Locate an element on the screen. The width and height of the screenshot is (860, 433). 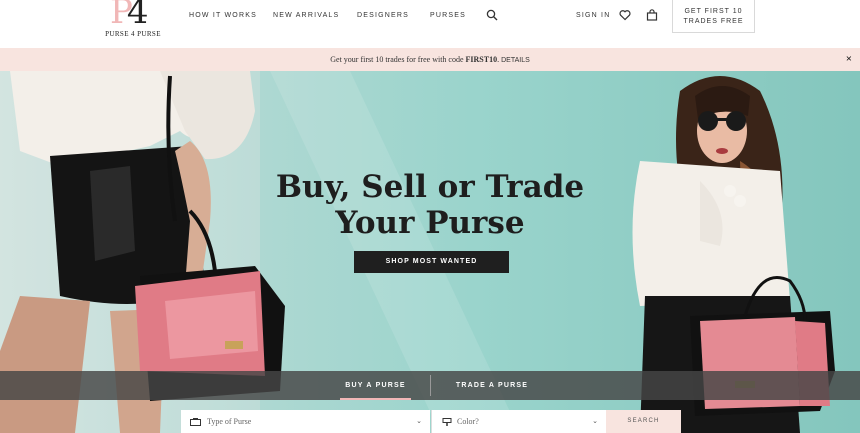
buy-trade-tabbar: BUY A PURSE TRADE A PURSE is located at coordinates (430, 385).